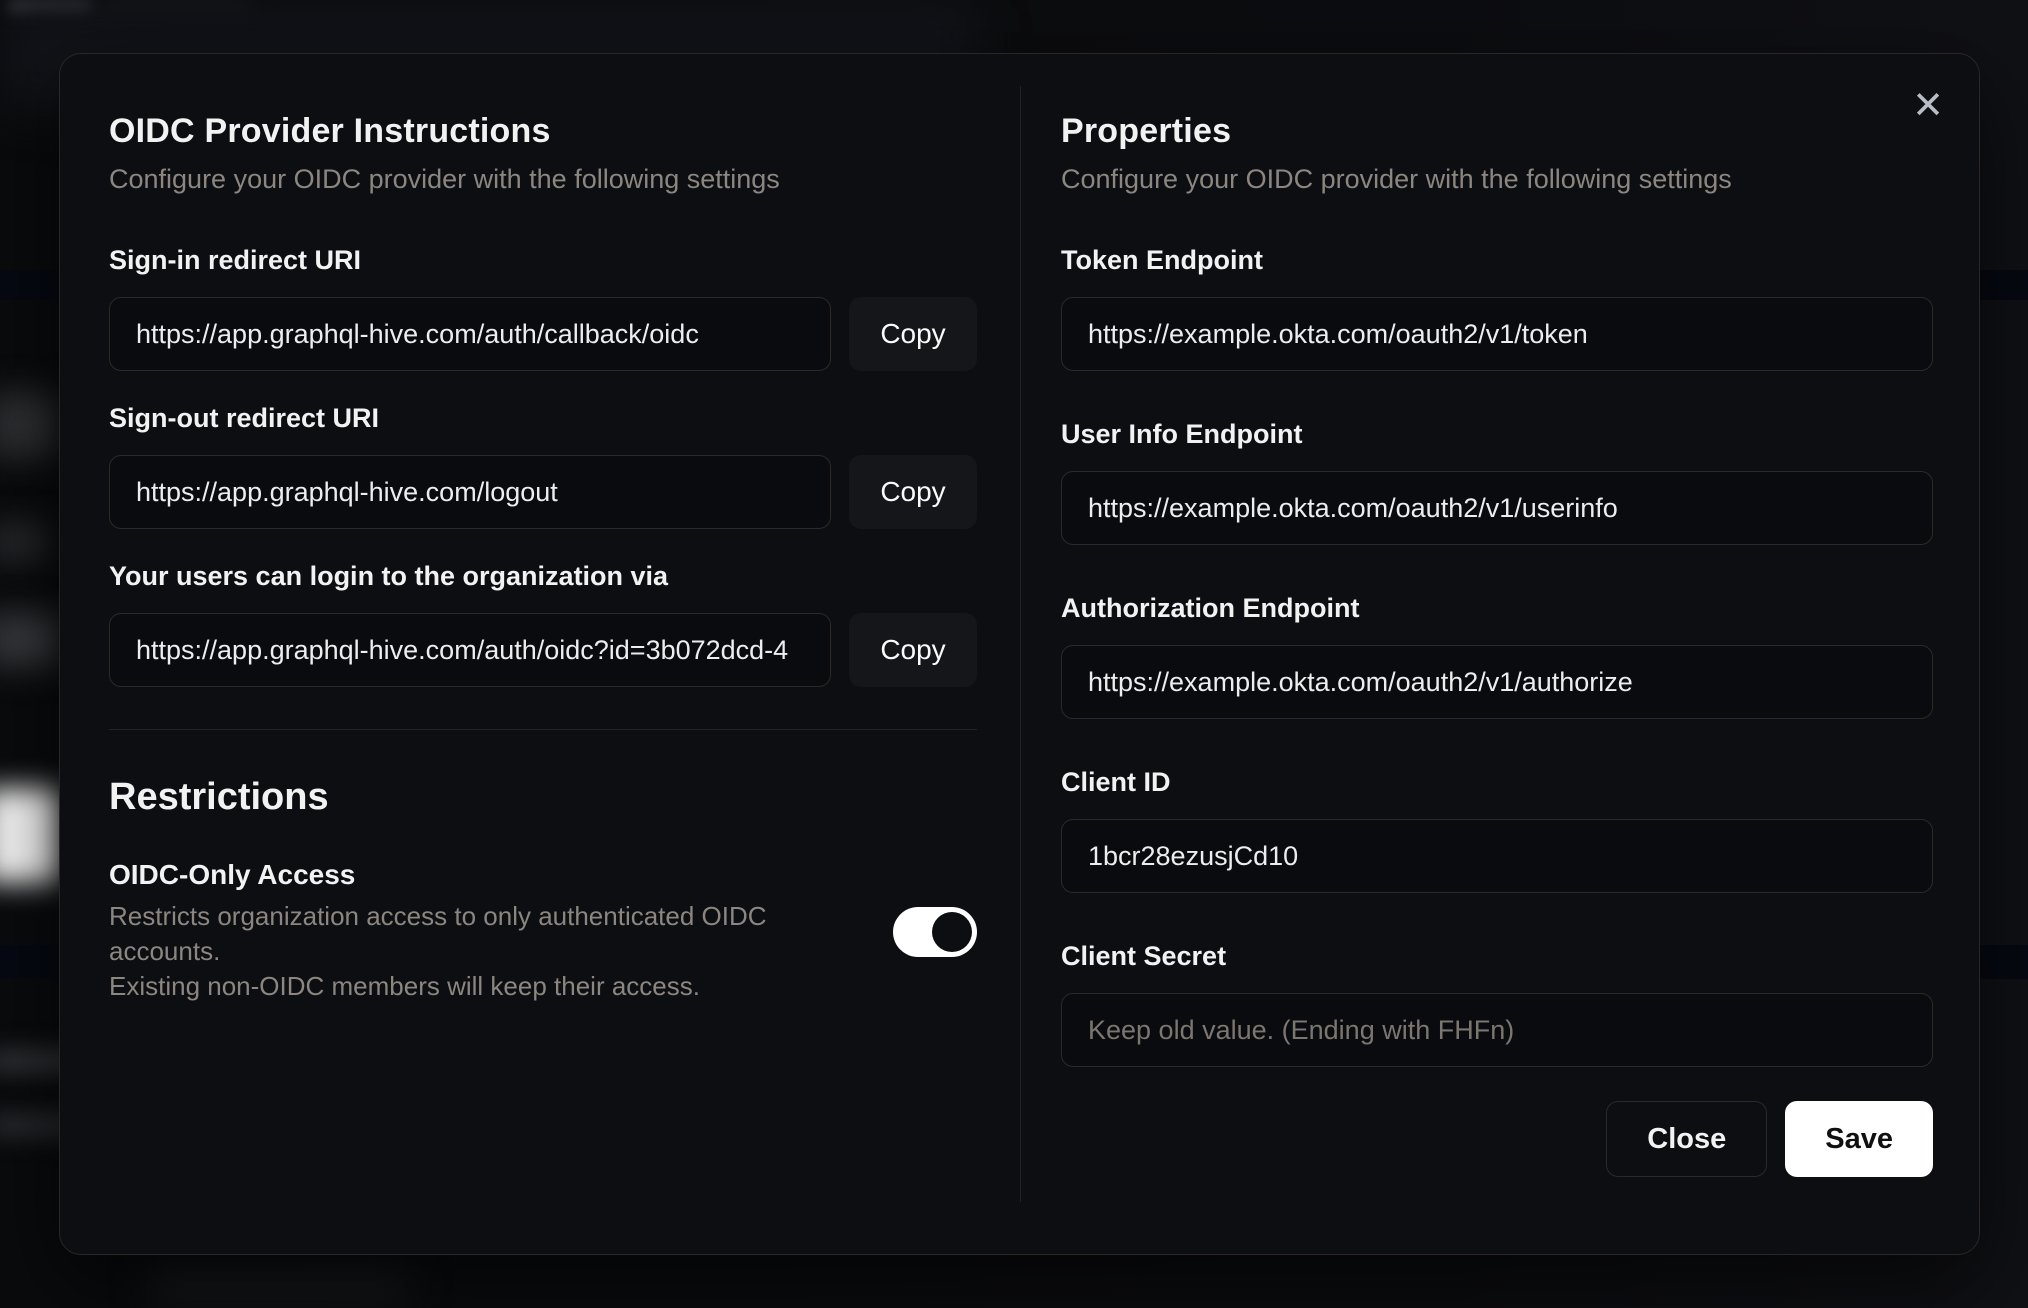 Image resolution: width=2028 pixels, height=1308 pixels. What do you see at coordinates (1144, 956) in the screenshot?
I see `client-secret-label: Client Secret` at bounding box center [1144, 956].